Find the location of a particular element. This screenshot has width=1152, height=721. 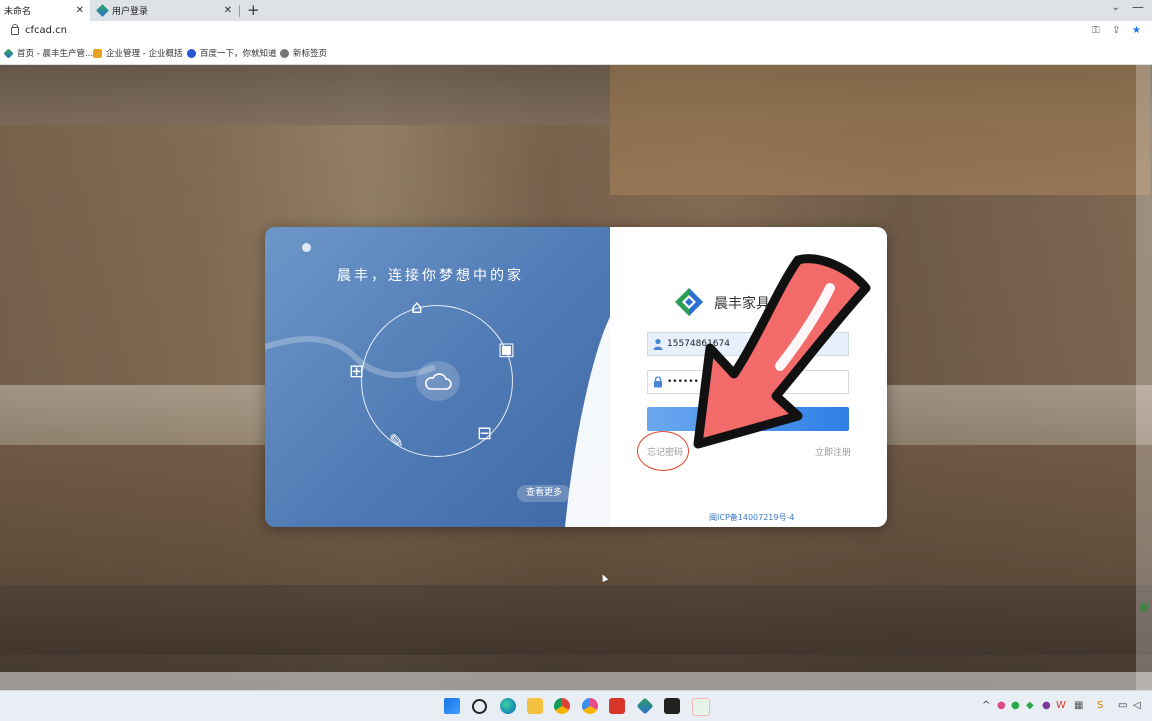

share-icon: ⇪ is located at coordinates (1116, 30).